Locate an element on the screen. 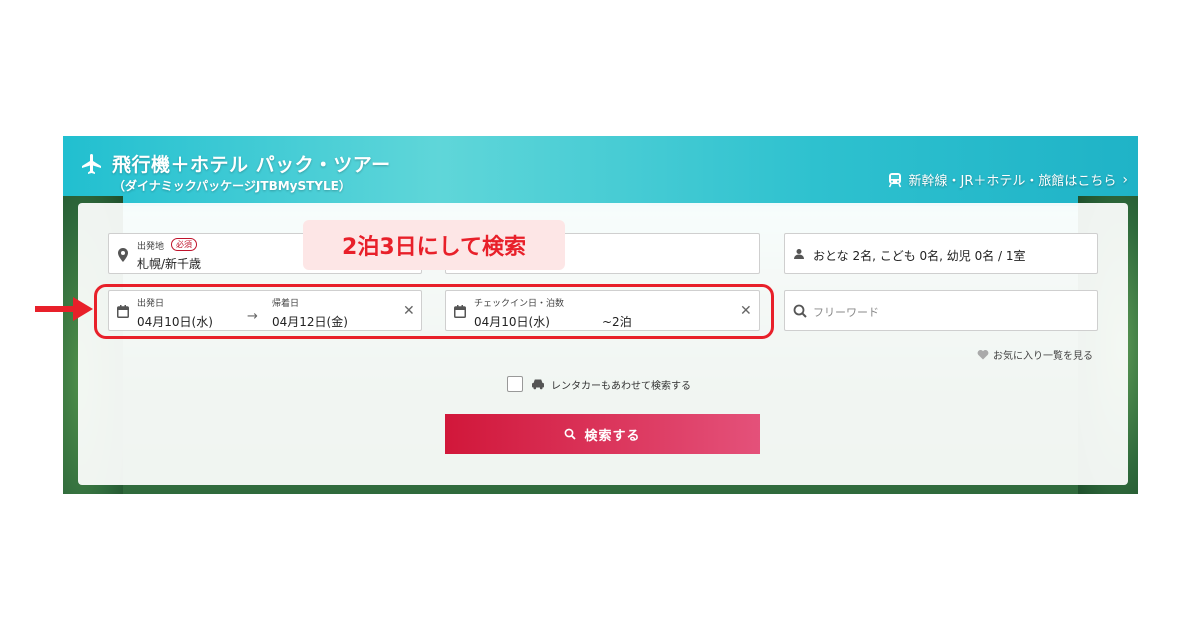  rail-hotel-link: 新幹線・JR＋ホテル・旅館はこちら › is located at coordinates (1007, 179).